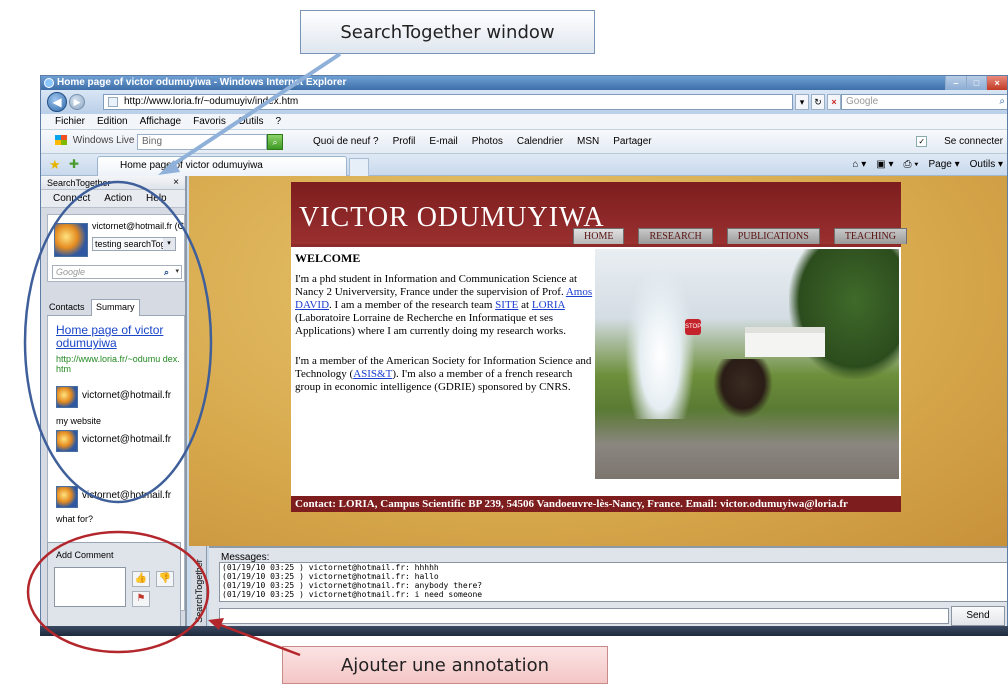  I want to click on live-link-news: Quoi de neuf ?, so click(346, 142).